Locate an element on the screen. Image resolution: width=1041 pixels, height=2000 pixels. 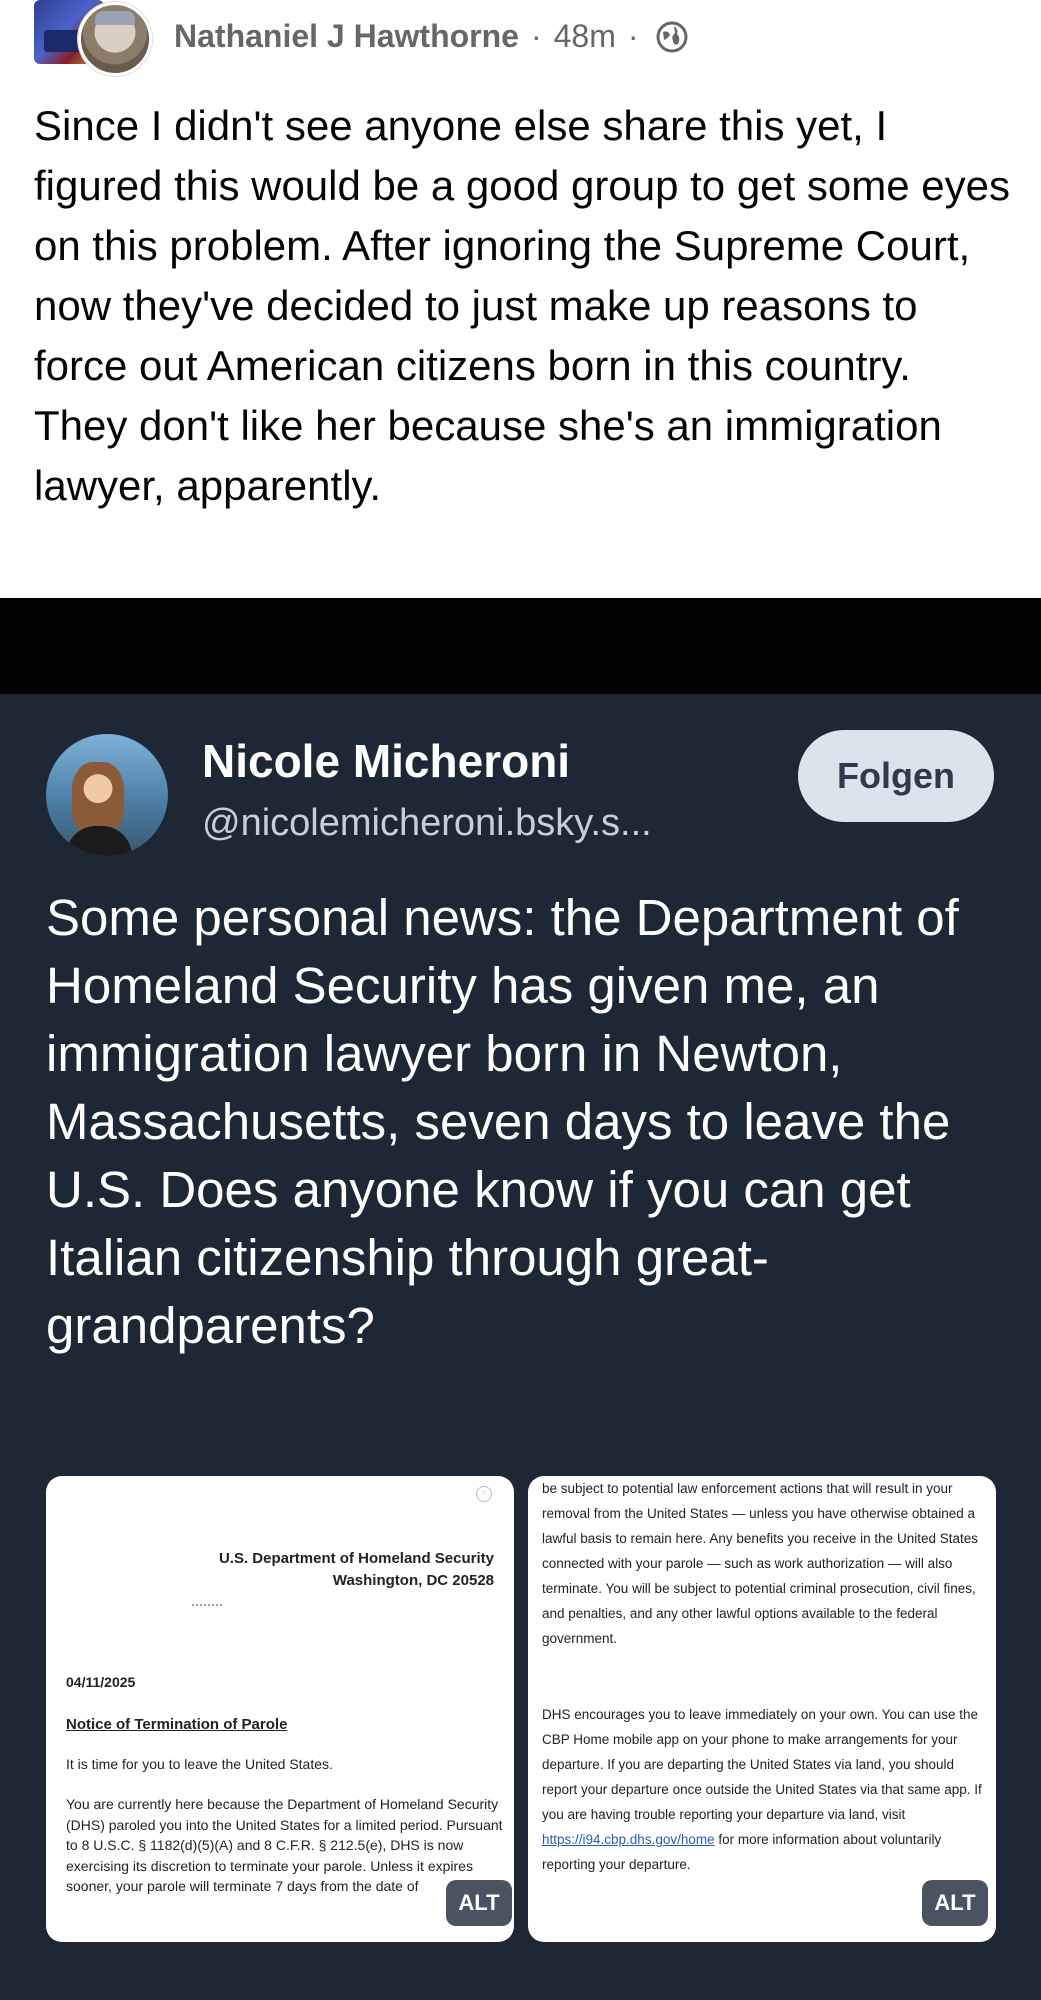
letter-agency: U.S. Department of Homeland Security is located at coordinates (356, 1558).